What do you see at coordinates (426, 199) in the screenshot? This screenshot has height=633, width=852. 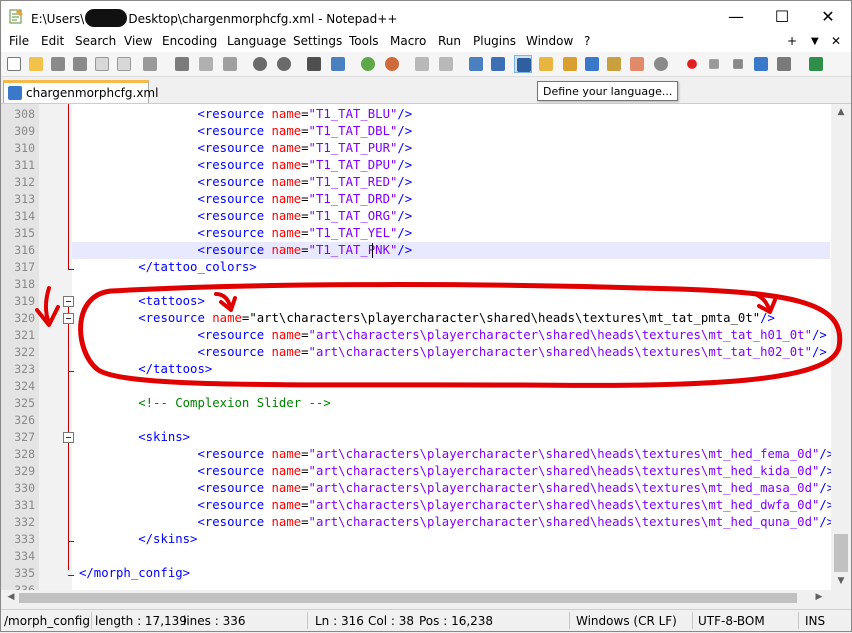 I see `code-line: 313 <resource name="T1_TAT_DRD"/>` at bounding box center [426, 199].